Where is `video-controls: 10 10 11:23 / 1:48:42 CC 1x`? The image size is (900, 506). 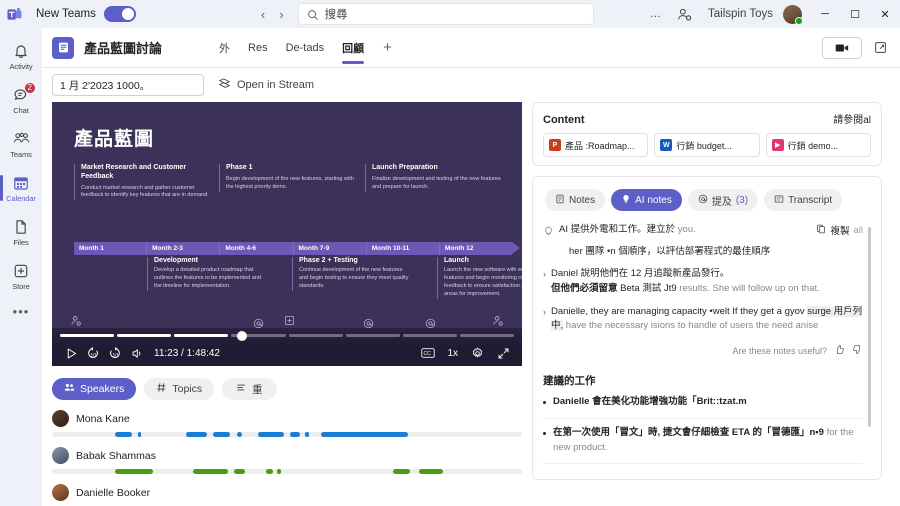 video-controls: 10 10 11:23 / 1:48:42 CC 1x is located at coordinates (287, 347).